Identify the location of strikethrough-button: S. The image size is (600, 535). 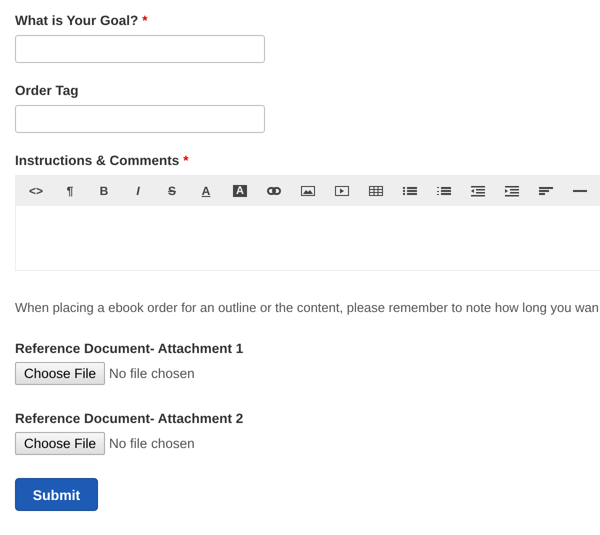
(172, 191).